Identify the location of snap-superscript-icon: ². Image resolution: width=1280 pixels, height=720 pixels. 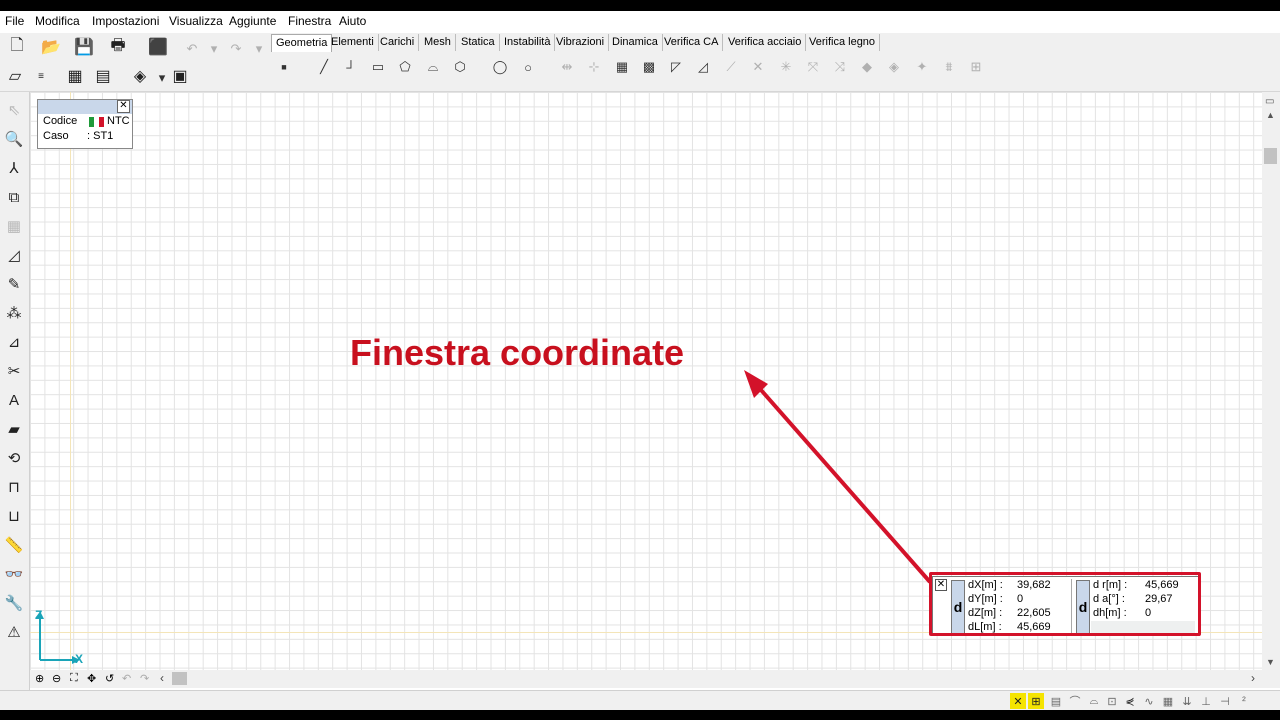
(1244, 701).